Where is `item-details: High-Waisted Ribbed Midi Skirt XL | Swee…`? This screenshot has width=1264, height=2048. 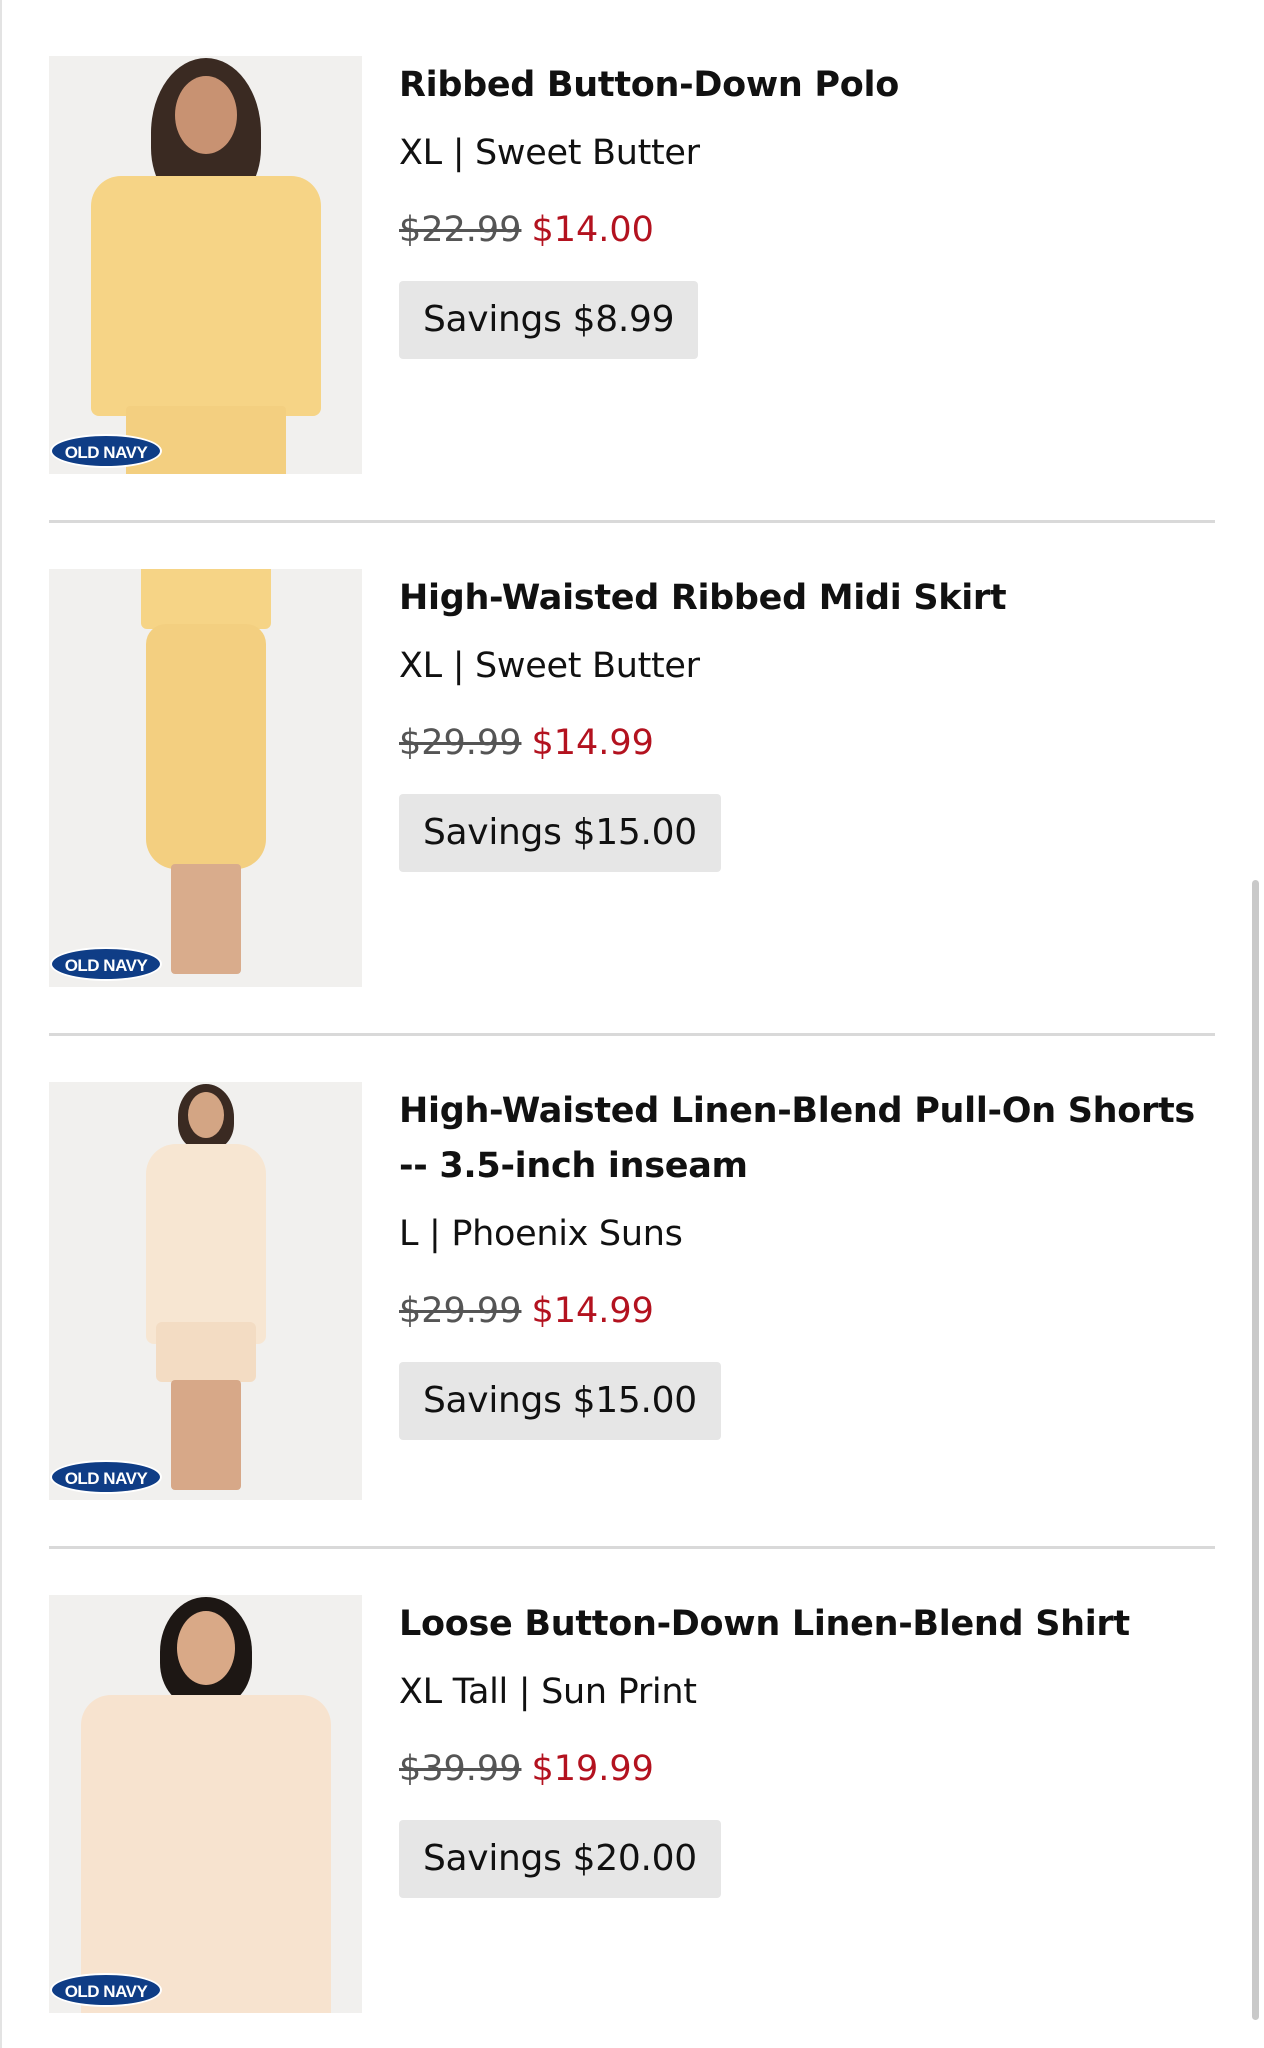 item-details: High-Waisted Ribbed Midi Skirt XL | Swee… is located at coordinates (807, 720).